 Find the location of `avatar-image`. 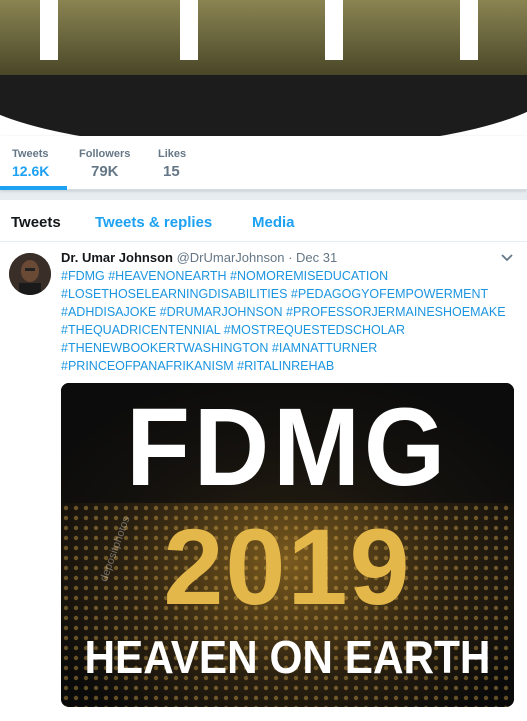

avatar-image is located at coordinates (30, 274).